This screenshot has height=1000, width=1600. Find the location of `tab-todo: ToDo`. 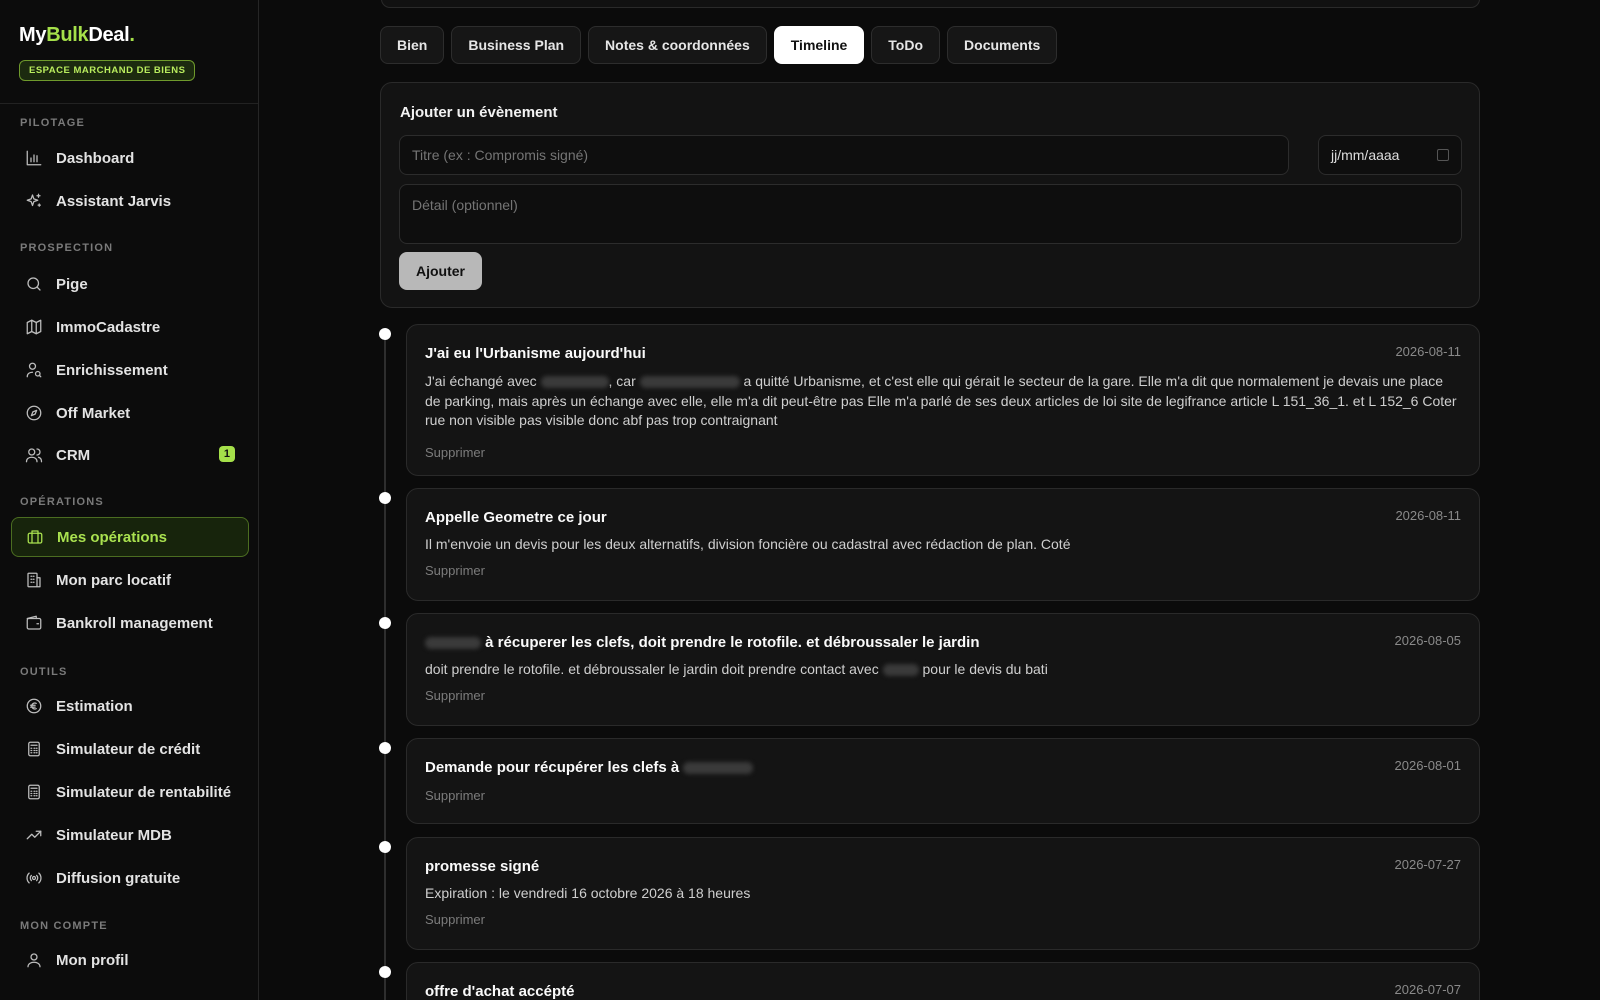

tab-todo: ToDo is located at coordinates (906, 45).